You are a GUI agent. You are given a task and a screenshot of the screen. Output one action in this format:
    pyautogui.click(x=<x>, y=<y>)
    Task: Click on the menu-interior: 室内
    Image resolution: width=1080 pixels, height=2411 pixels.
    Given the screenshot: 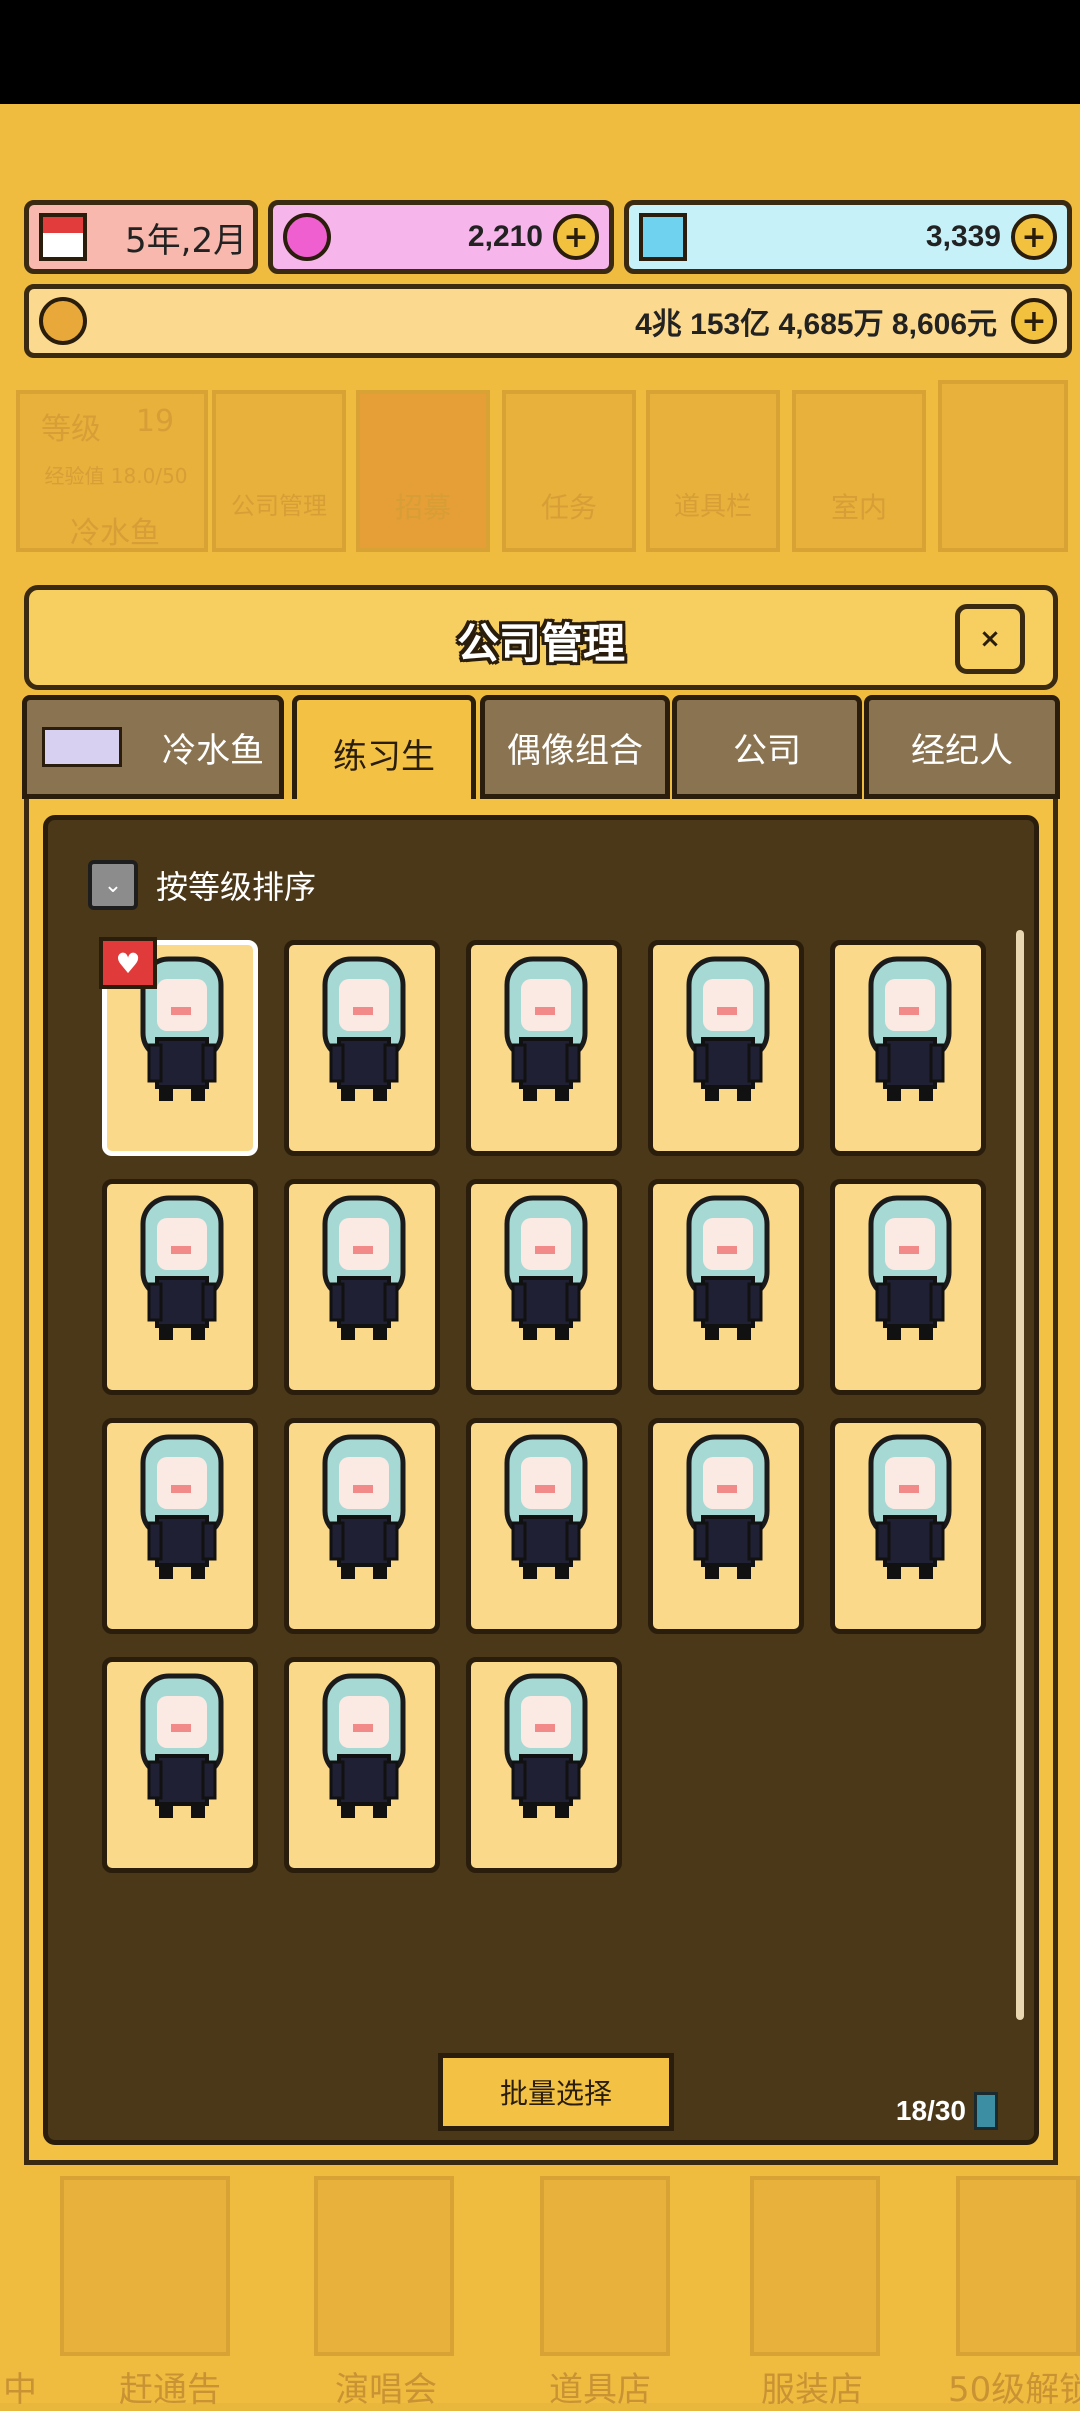 What is the action you would take?
    pyautogui.click(x=858, y=507)
    